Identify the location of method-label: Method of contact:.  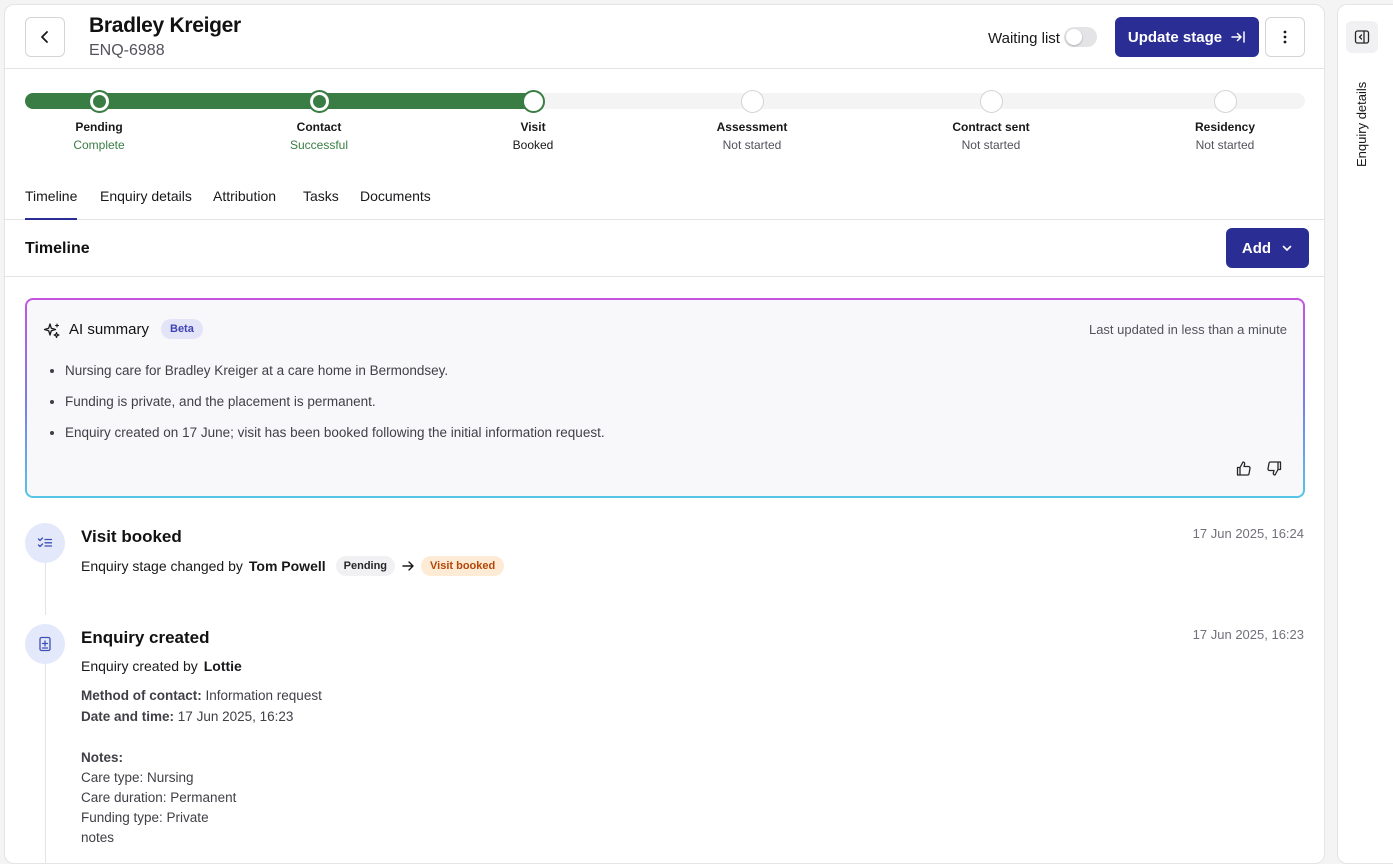
(141, 695).